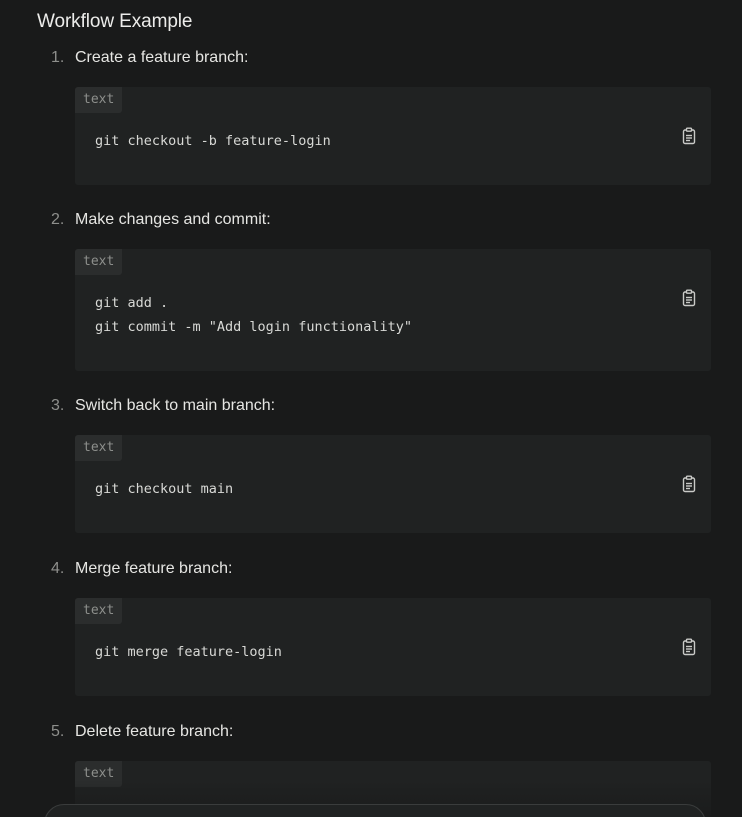 This screenshot has height=817, width=742. Describe the element at coordinates (58, 57) in the screenshot. I see `step-number: 1.` at that location.